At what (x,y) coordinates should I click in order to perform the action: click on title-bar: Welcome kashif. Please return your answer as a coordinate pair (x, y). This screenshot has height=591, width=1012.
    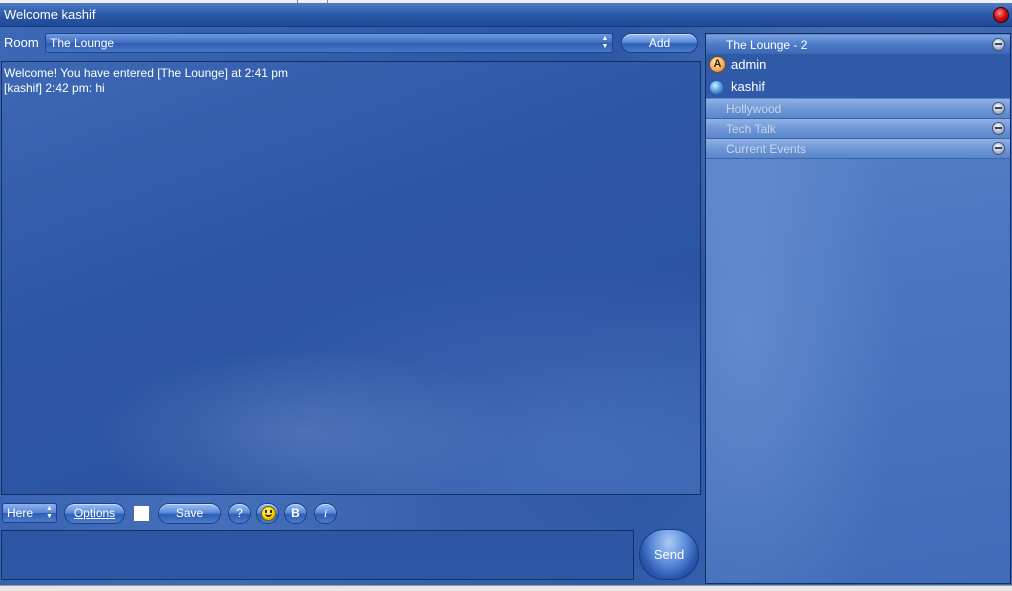
    Looking at the image, I should click on (506, 15).